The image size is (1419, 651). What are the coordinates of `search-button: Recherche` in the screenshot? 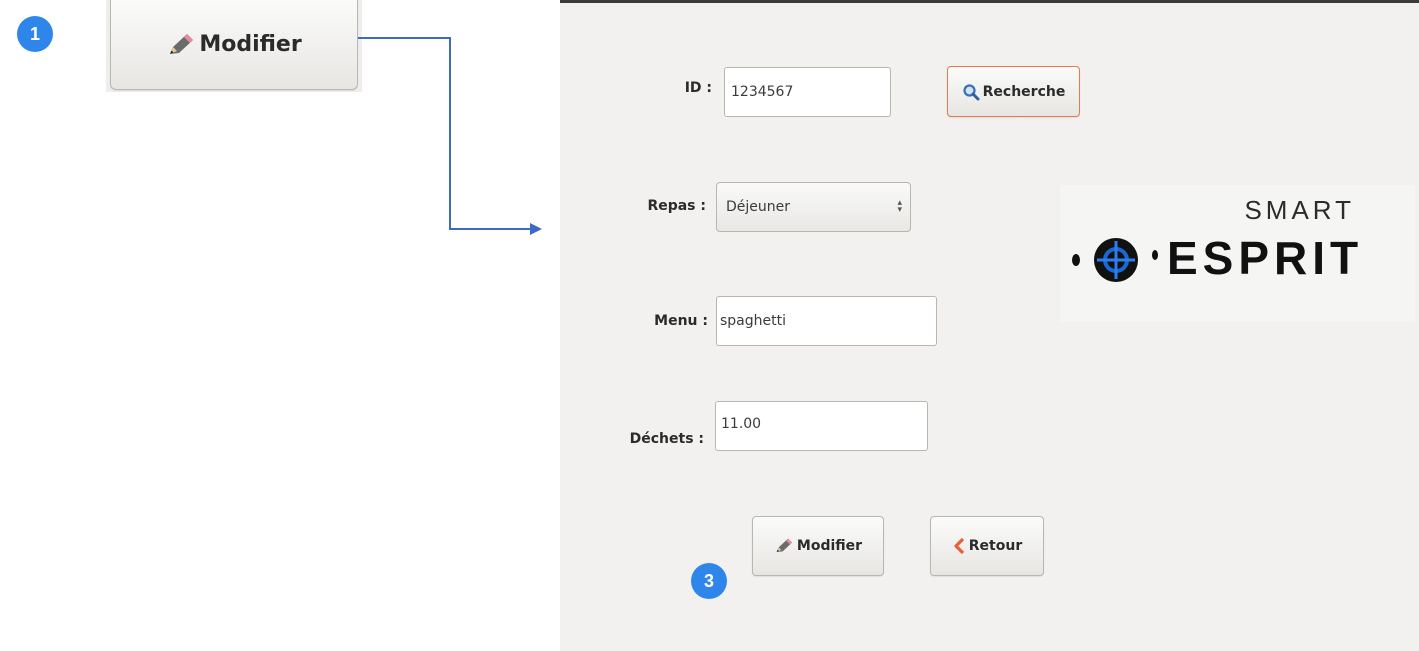 It's located at (1013, 91).